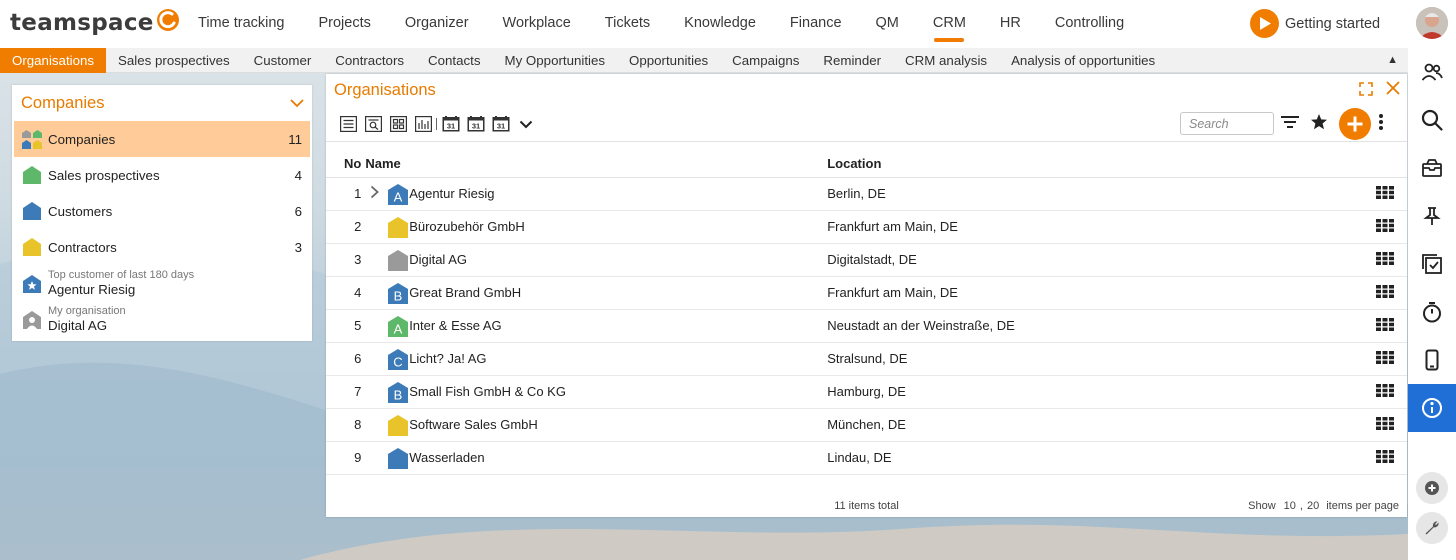 The height and width of the screenshot is (560, 1456). I want to click on category-label: Companies, so click(82, 139).